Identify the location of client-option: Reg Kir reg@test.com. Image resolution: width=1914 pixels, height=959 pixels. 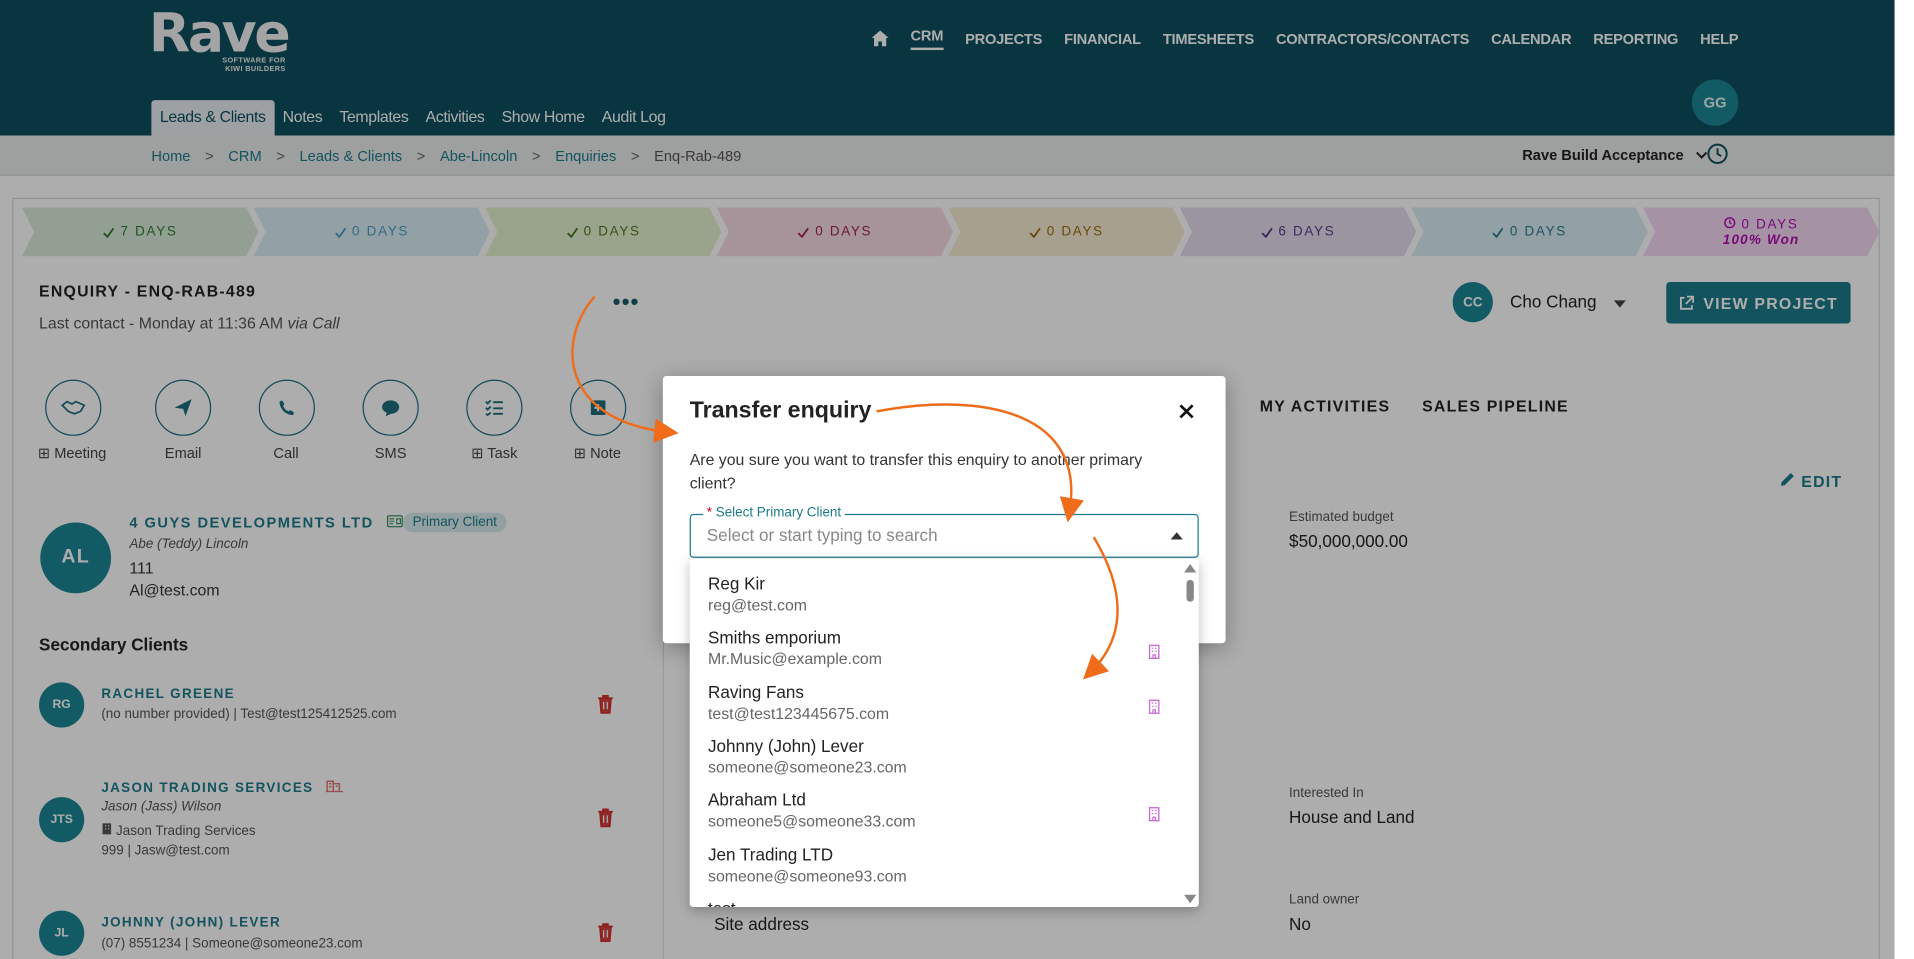
(940, 594).